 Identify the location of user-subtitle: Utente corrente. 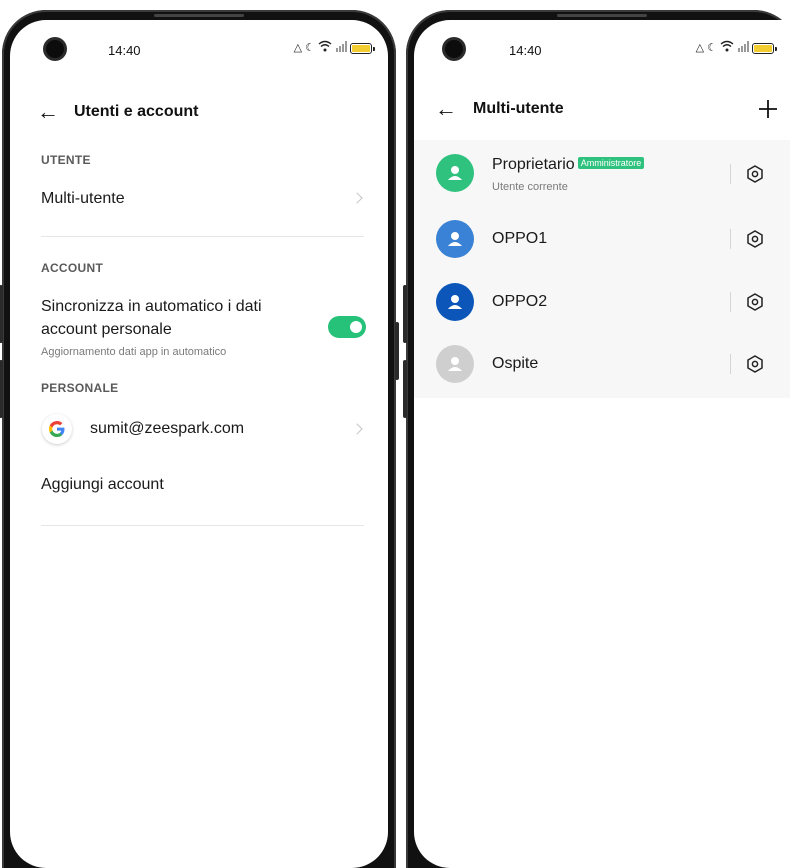
(530, 187).